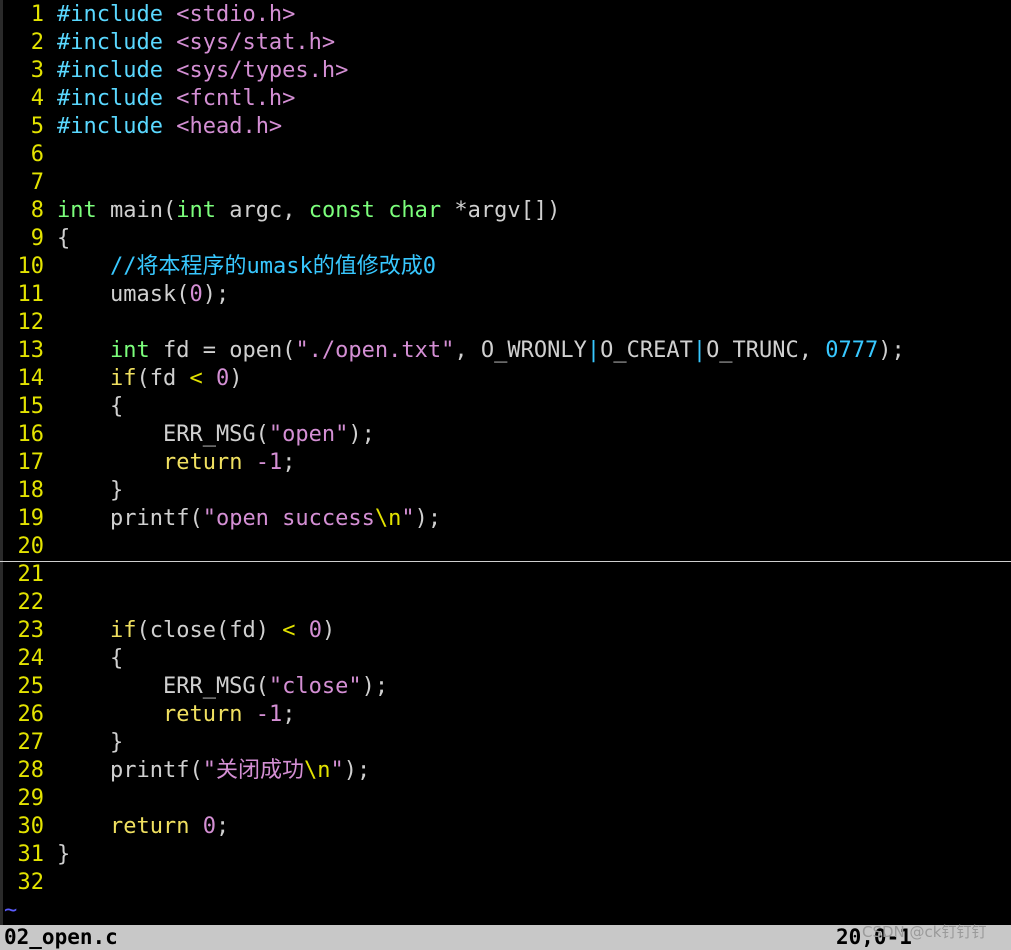 This screenshot has width=1011, height=950. What do you see at coordinates (213, 771) in the screenshot?
I see `line-text: printf("关闭成功\n");` at bounding box center [213, 771].